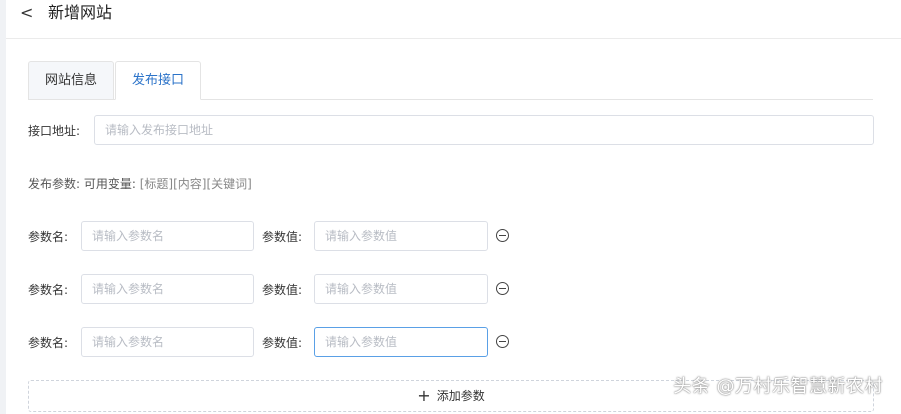  Describe the element at coordinates (71, 80) in the screenshot. I see `tab-site-info: 网站信息` at that location.